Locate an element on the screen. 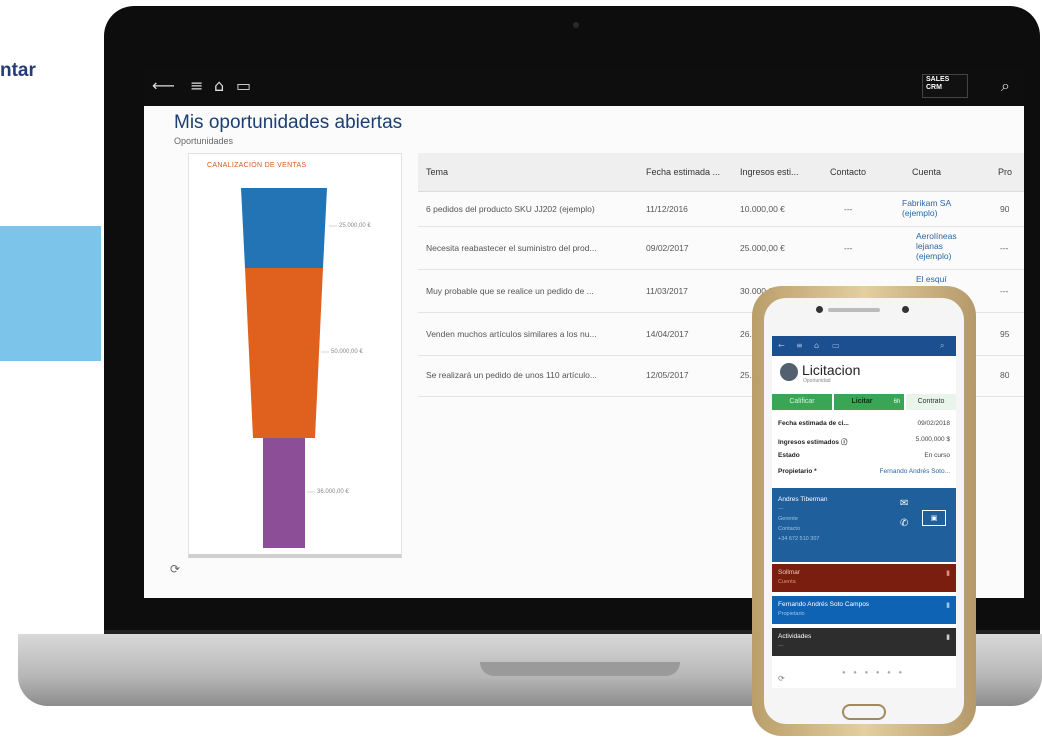  phone-home-button is located at coordinates (864, 712).